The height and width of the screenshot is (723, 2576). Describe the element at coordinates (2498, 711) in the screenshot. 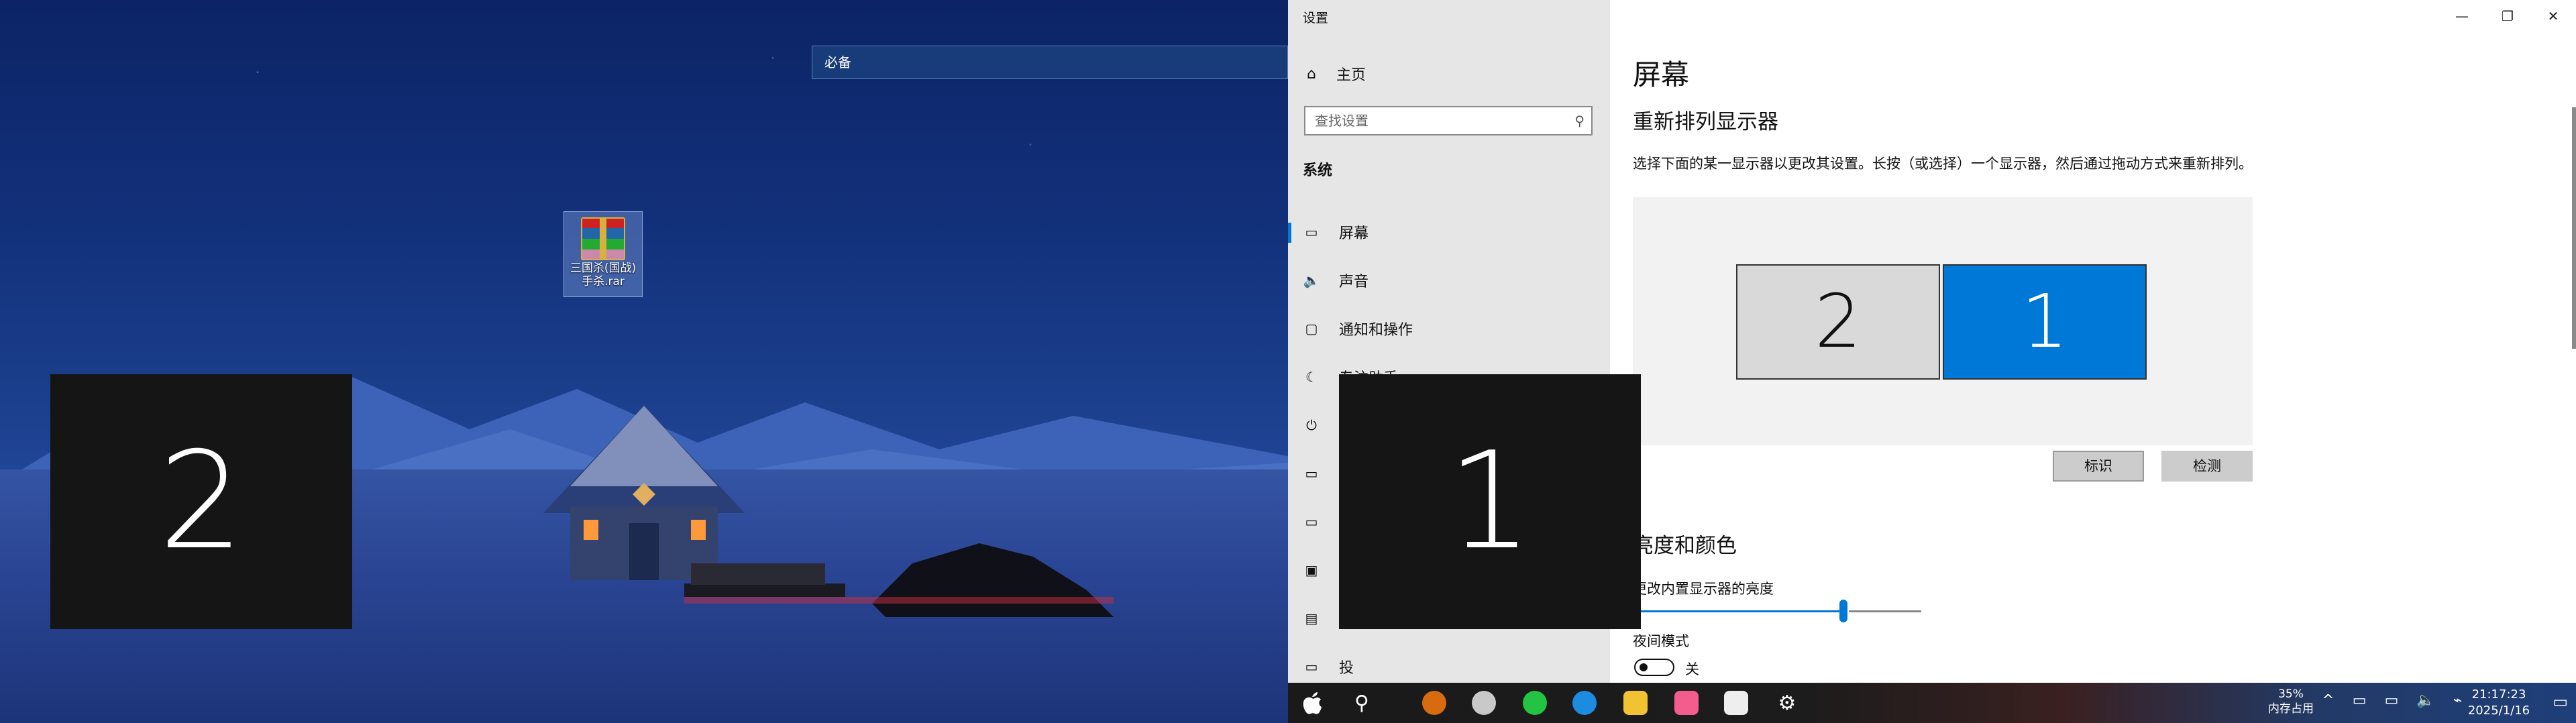

I see `clock-date: 2025/1/16` at that location.